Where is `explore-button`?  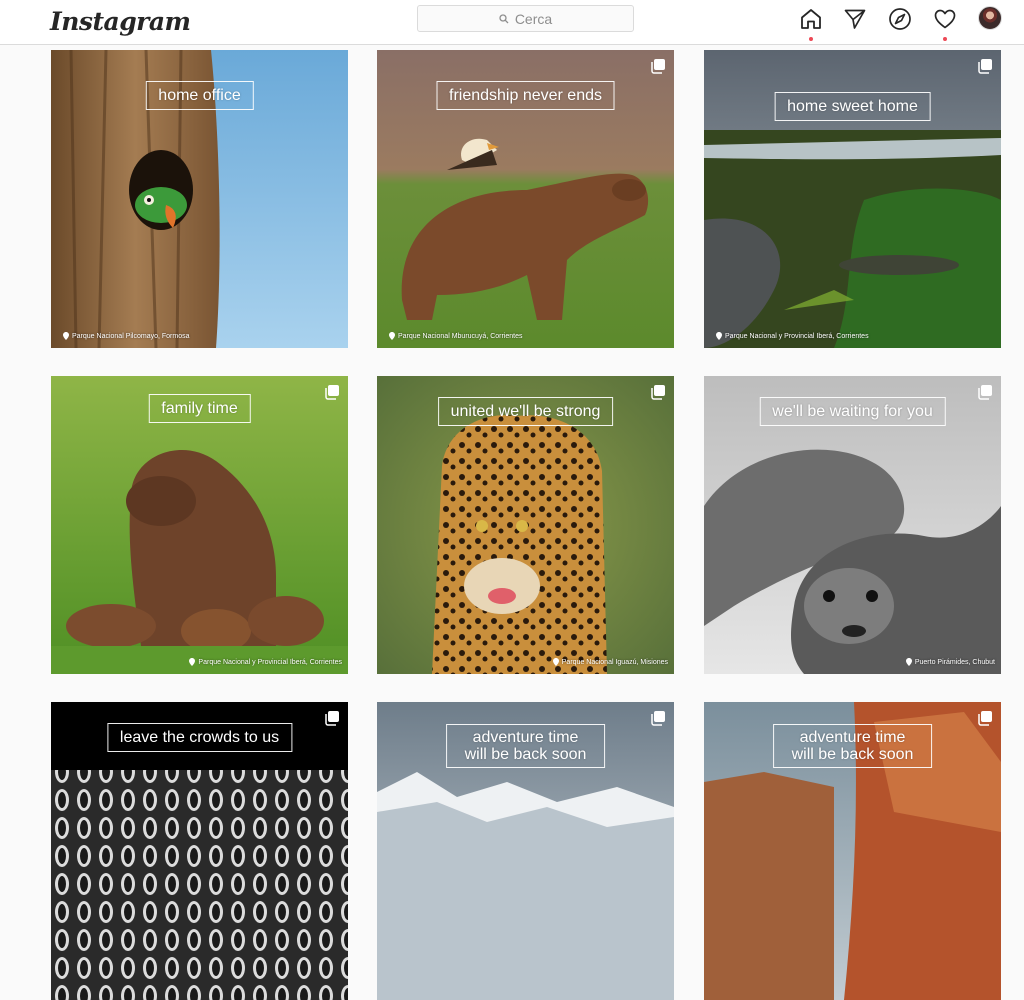 explore-button is located at coordinates (900, 19).